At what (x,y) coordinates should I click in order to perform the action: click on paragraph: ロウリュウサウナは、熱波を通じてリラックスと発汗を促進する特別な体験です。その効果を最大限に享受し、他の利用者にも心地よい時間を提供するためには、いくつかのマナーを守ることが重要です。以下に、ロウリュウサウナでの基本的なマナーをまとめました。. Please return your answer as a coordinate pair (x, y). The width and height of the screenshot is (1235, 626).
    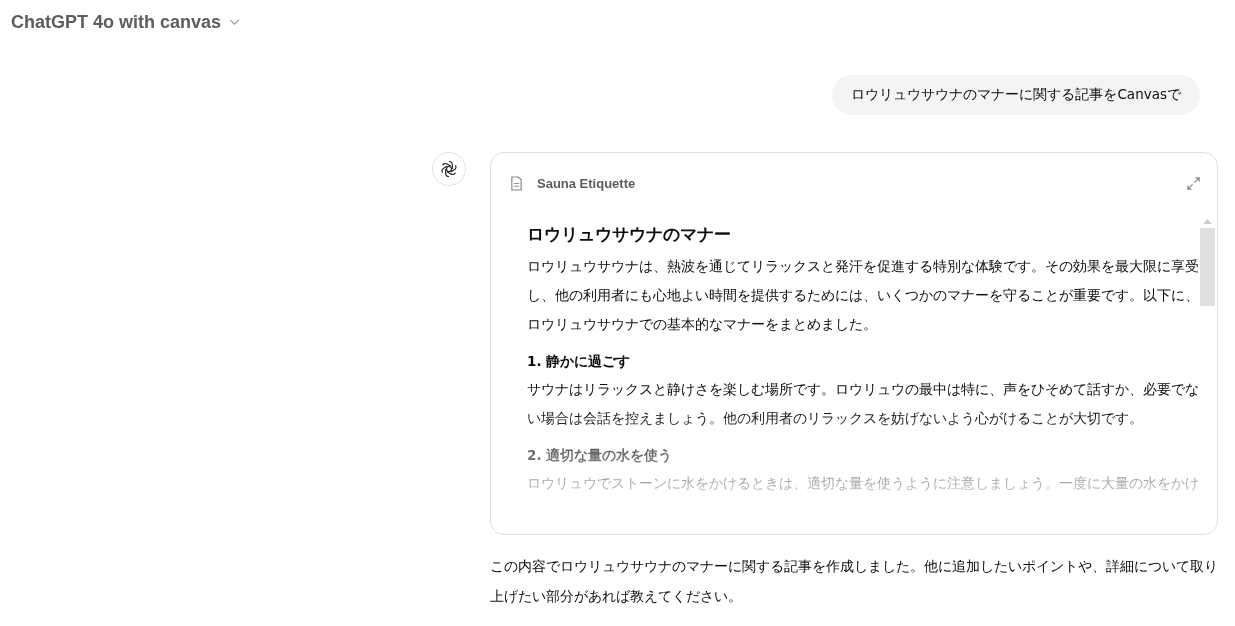
    Looking at the image, I should click on (863, 295).